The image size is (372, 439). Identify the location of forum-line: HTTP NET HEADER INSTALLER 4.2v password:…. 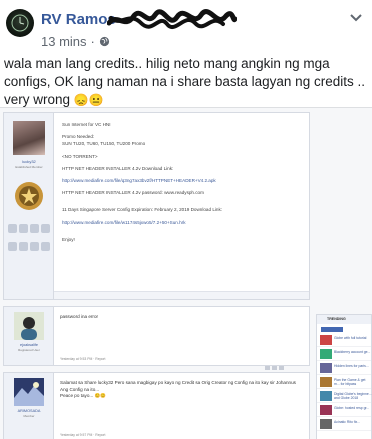
(133, 193).